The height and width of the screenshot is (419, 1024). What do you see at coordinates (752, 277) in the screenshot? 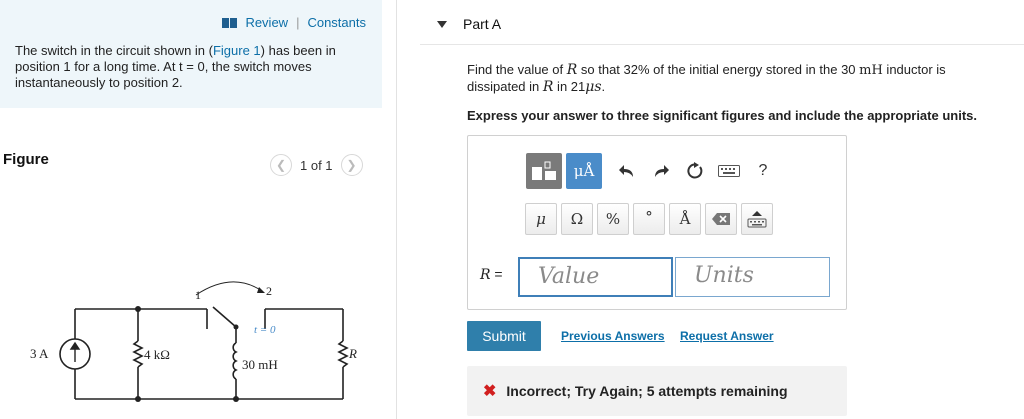
I see `units-input: Units` at bounding box center [752, 277].